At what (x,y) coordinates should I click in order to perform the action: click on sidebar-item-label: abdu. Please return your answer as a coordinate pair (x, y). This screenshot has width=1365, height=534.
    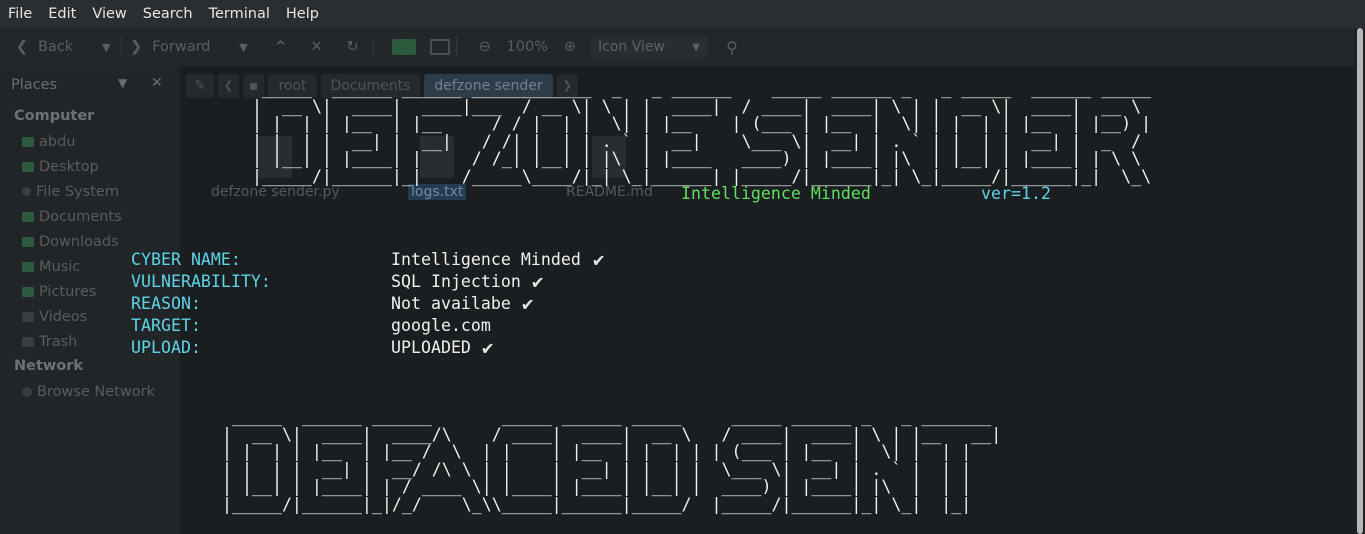
    Looking at the image, I should click on (57, 141).